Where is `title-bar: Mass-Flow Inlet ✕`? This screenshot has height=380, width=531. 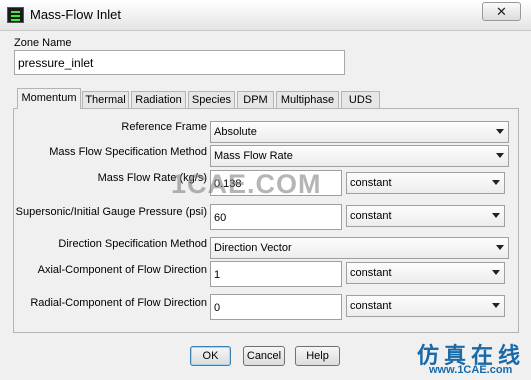 title-bar: Mass-Flow Inlet ✕ is located at coordinates (265, 15).